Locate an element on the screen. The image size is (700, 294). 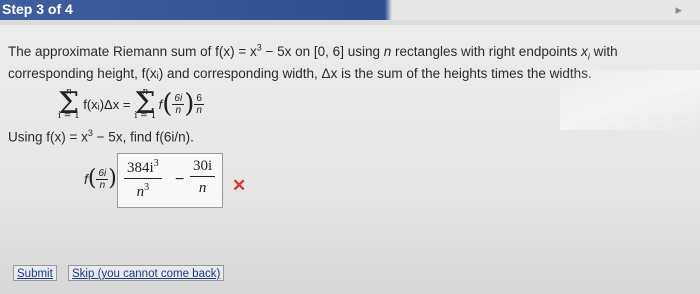
answer-input-box: 384i3 n3 − 30i n is located at coordinates (170, 180).